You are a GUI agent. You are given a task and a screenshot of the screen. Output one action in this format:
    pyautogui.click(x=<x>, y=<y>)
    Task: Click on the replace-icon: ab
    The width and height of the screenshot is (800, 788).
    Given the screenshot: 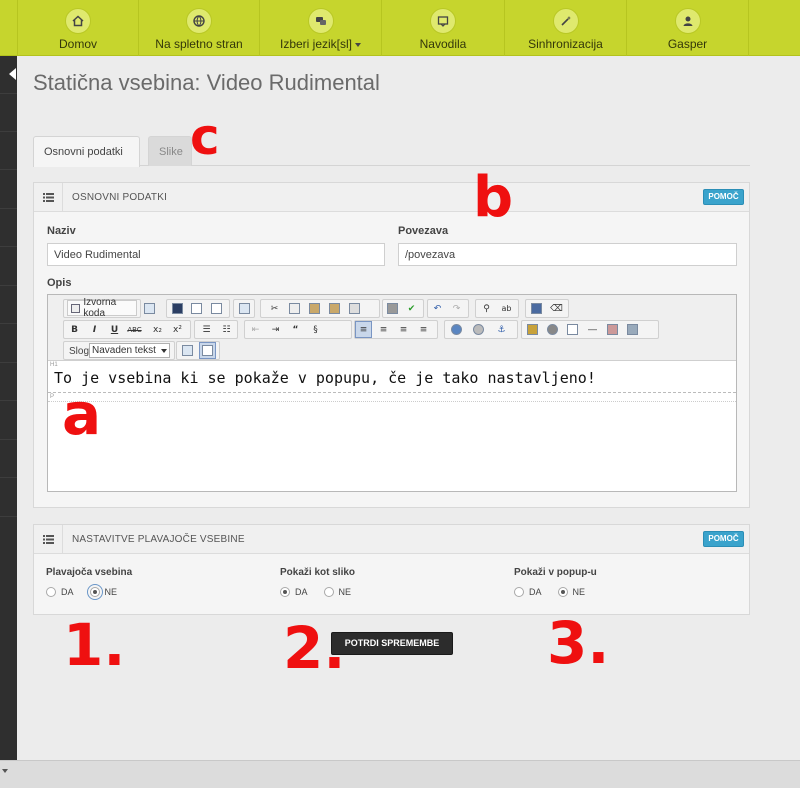 What is the action you would take?
    pyautogui.click(x=506, y=308)
    